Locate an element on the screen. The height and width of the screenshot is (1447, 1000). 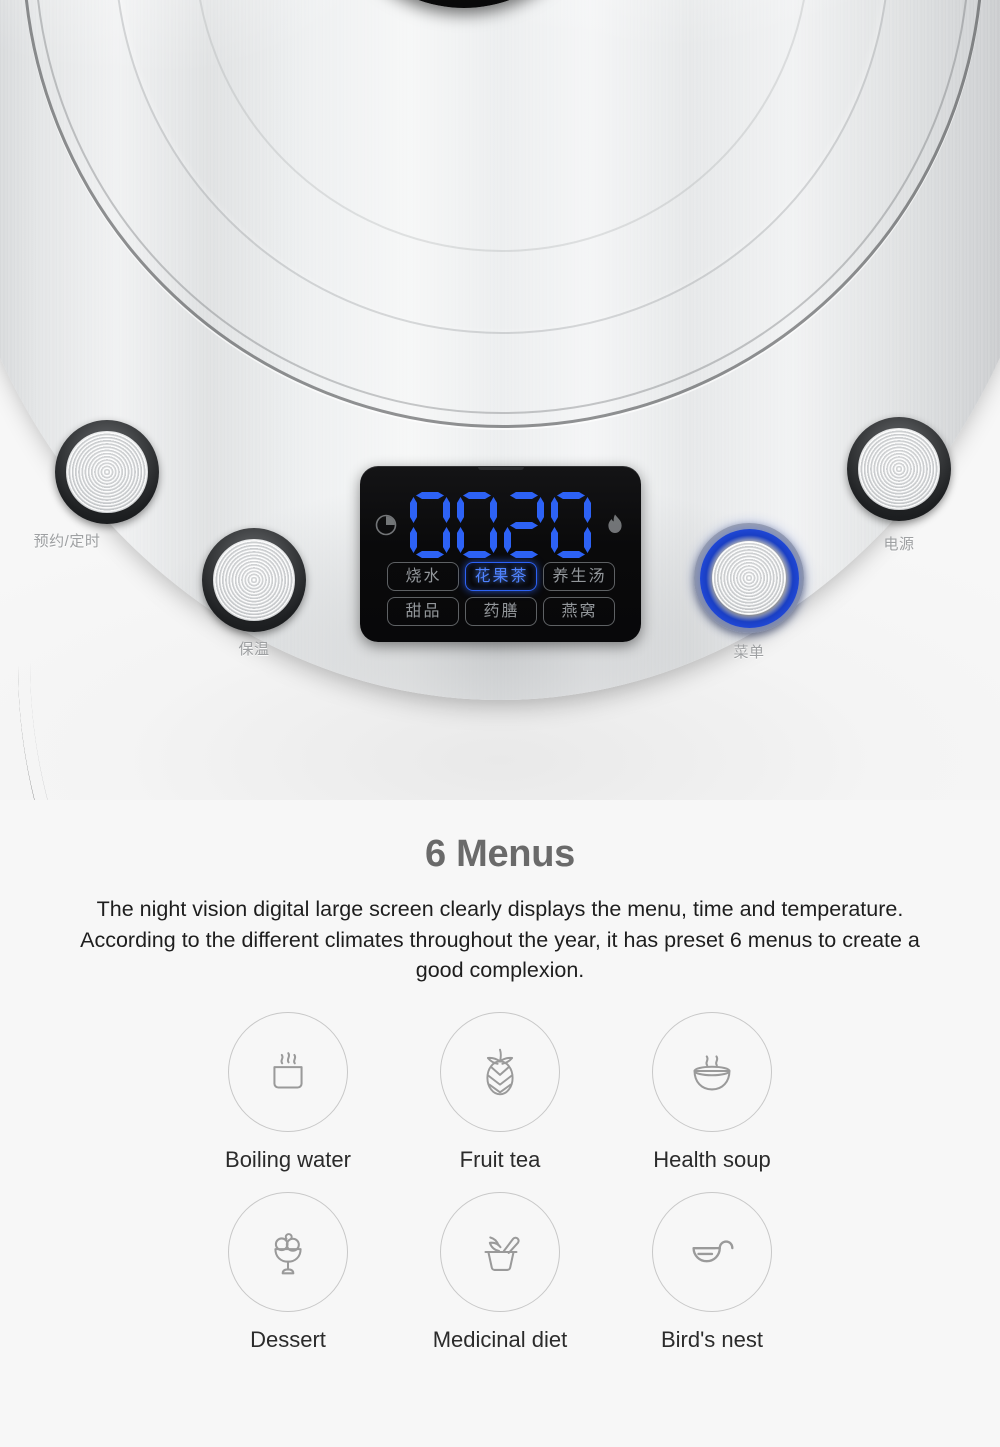
feature-label: Dessert is located at coordinates (288, 1339).